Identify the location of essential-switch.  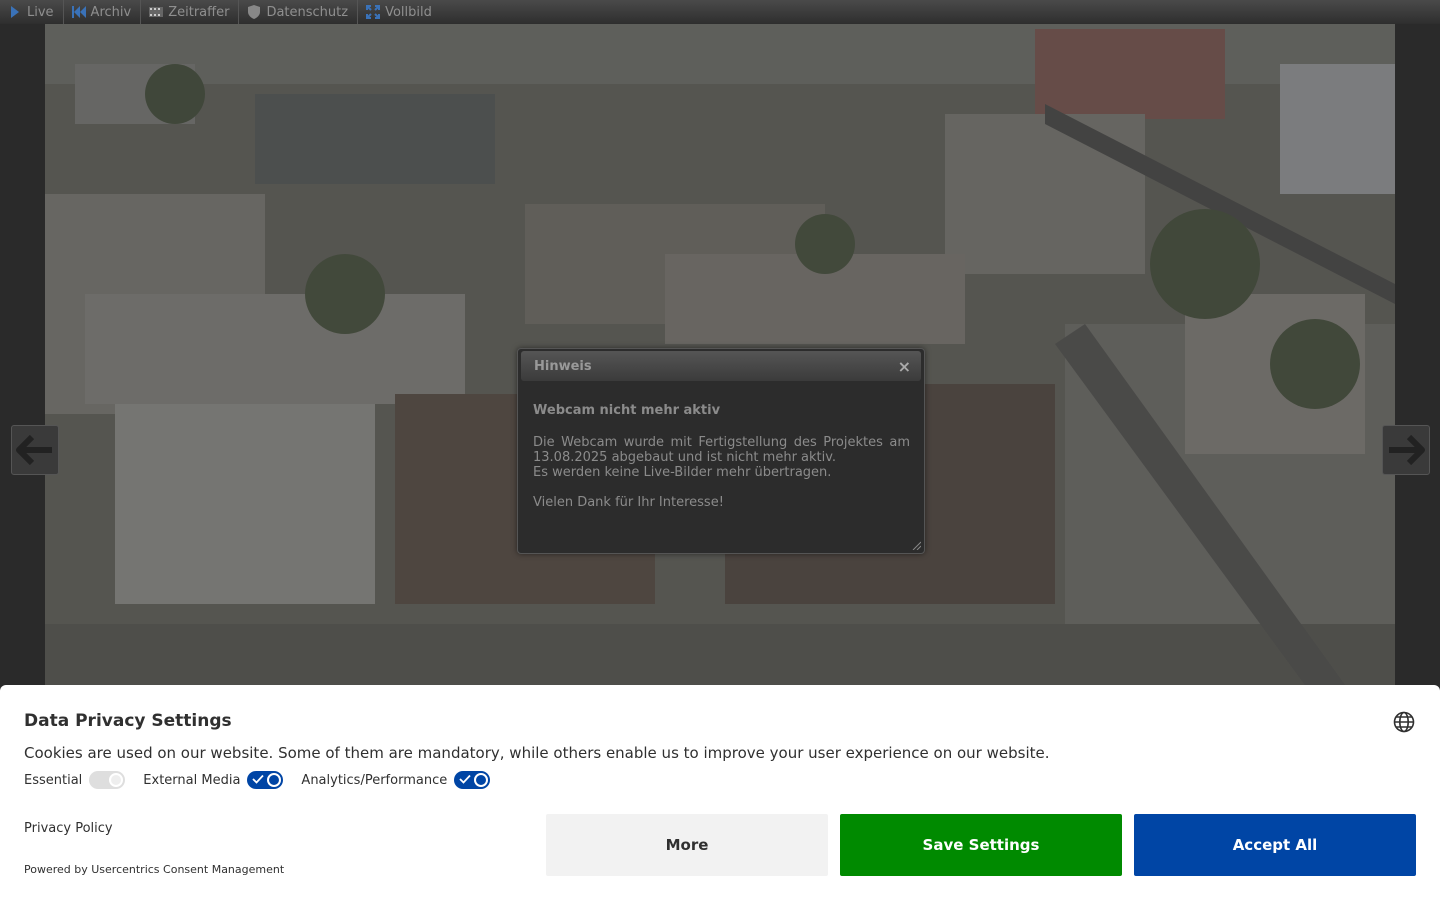
(107, 780).